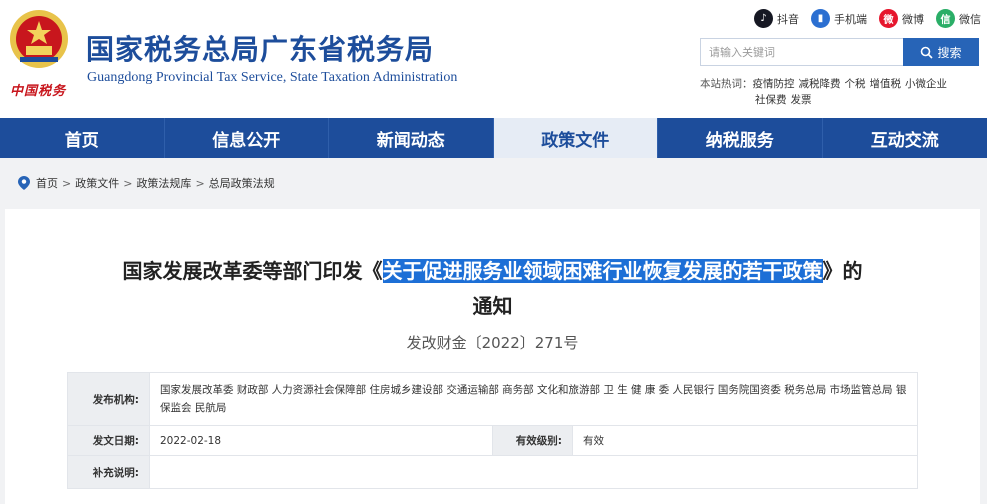 This screenshot has width=987, height=504. What do you see at coordinates (820, 18) in the screenshot?
I see `mobile-icon: ▮` at bounding box center [820, 18].